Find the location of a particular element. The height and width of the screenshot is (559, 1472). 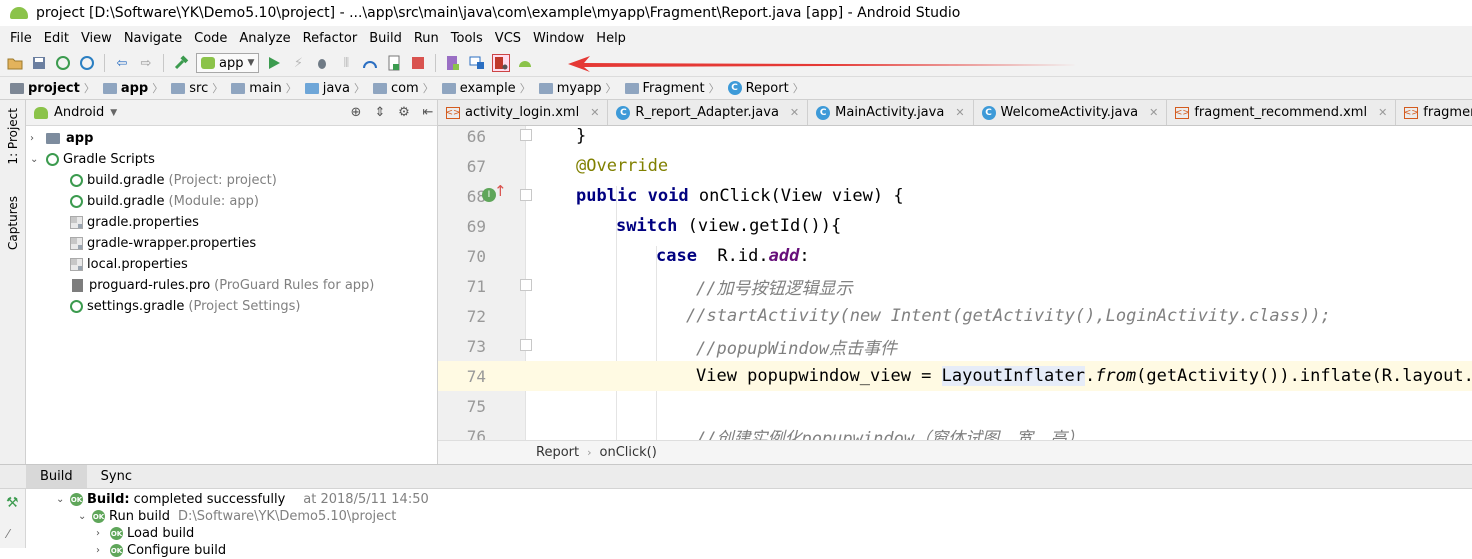

project-tool-tab: 1: Project is located at coordinates (13, 136).